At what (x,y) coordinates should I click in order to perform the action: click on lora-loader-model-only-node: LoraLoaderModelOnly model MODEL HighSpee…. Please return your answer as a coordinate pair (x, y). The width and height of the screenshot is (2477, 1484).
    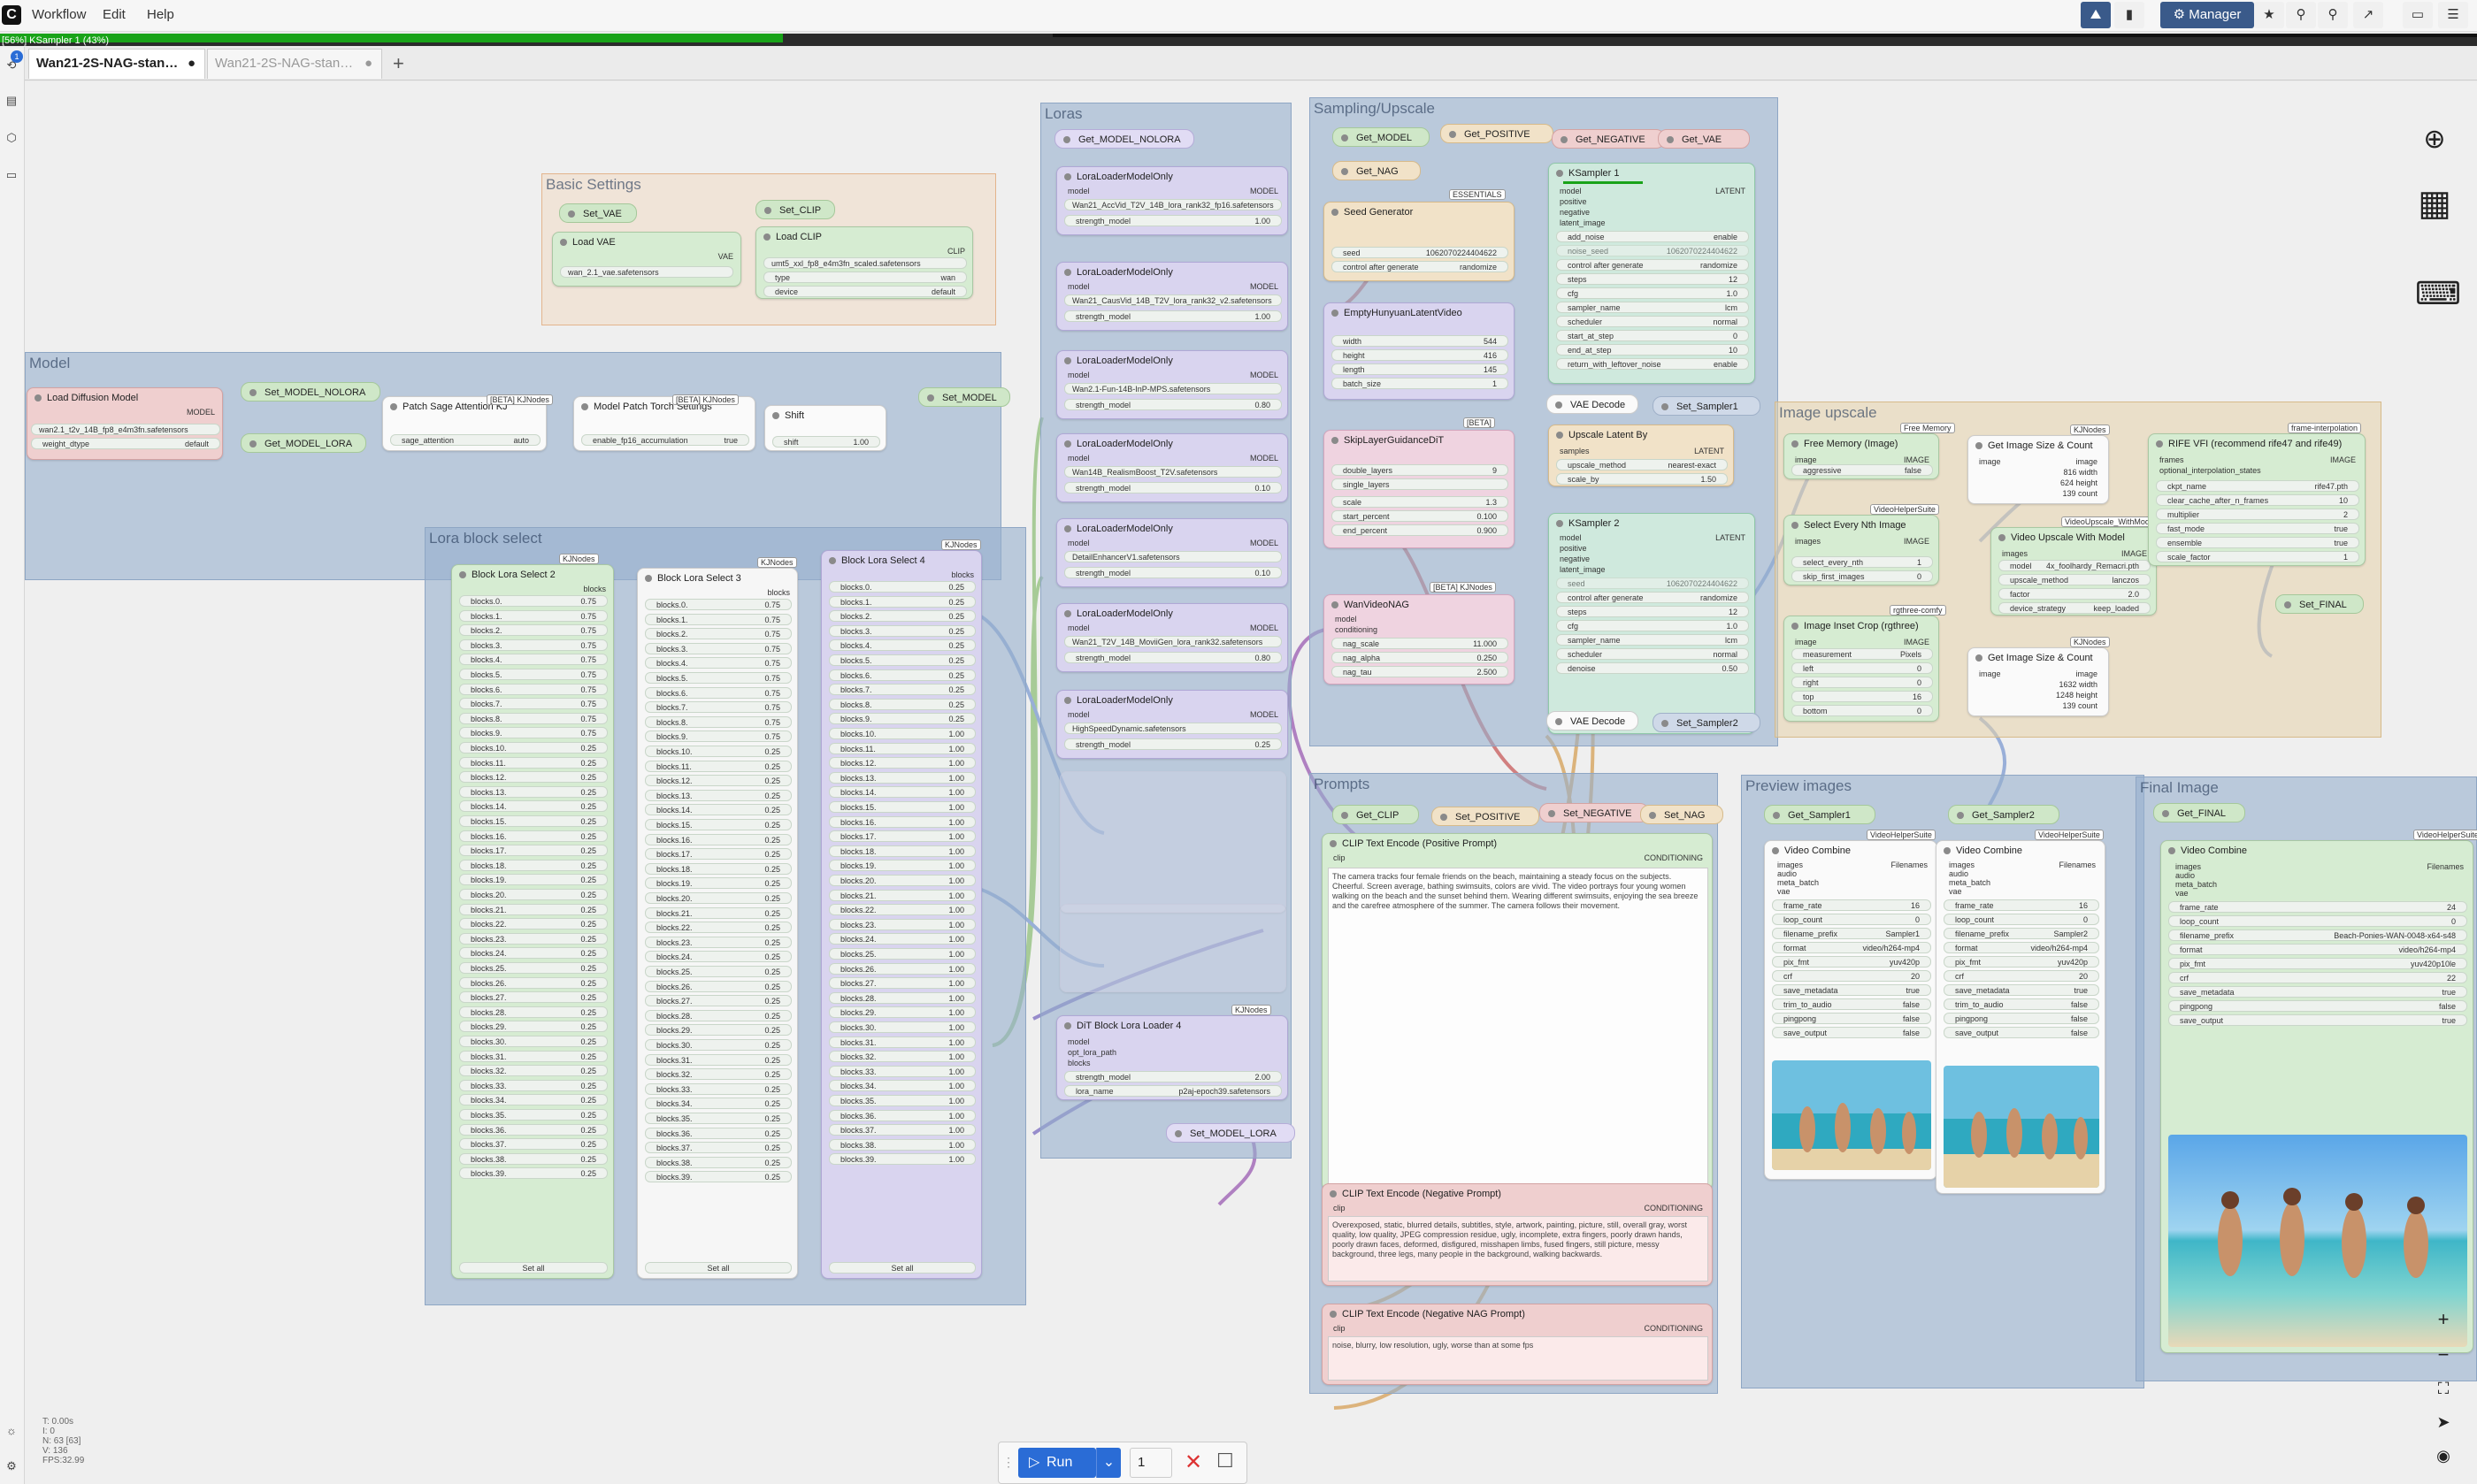
    Looking at the image, I should click on (1172, 724).